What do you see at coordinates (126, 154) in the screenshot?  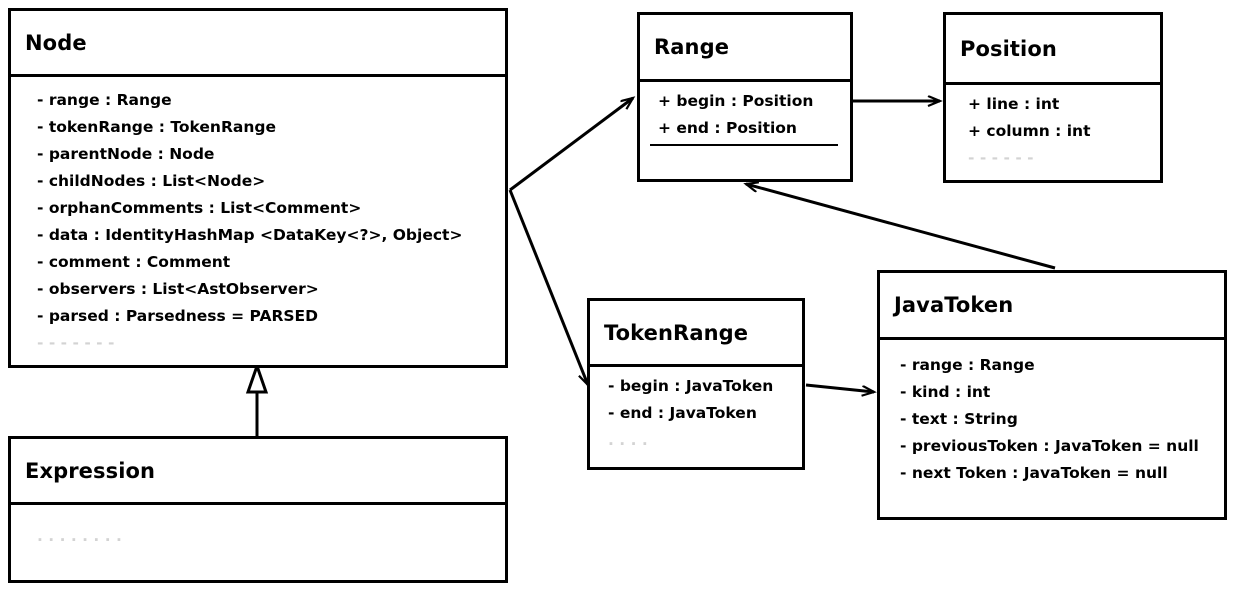 I see `attribute-row: - parentNode : Node` at bounding box center [126, 154].